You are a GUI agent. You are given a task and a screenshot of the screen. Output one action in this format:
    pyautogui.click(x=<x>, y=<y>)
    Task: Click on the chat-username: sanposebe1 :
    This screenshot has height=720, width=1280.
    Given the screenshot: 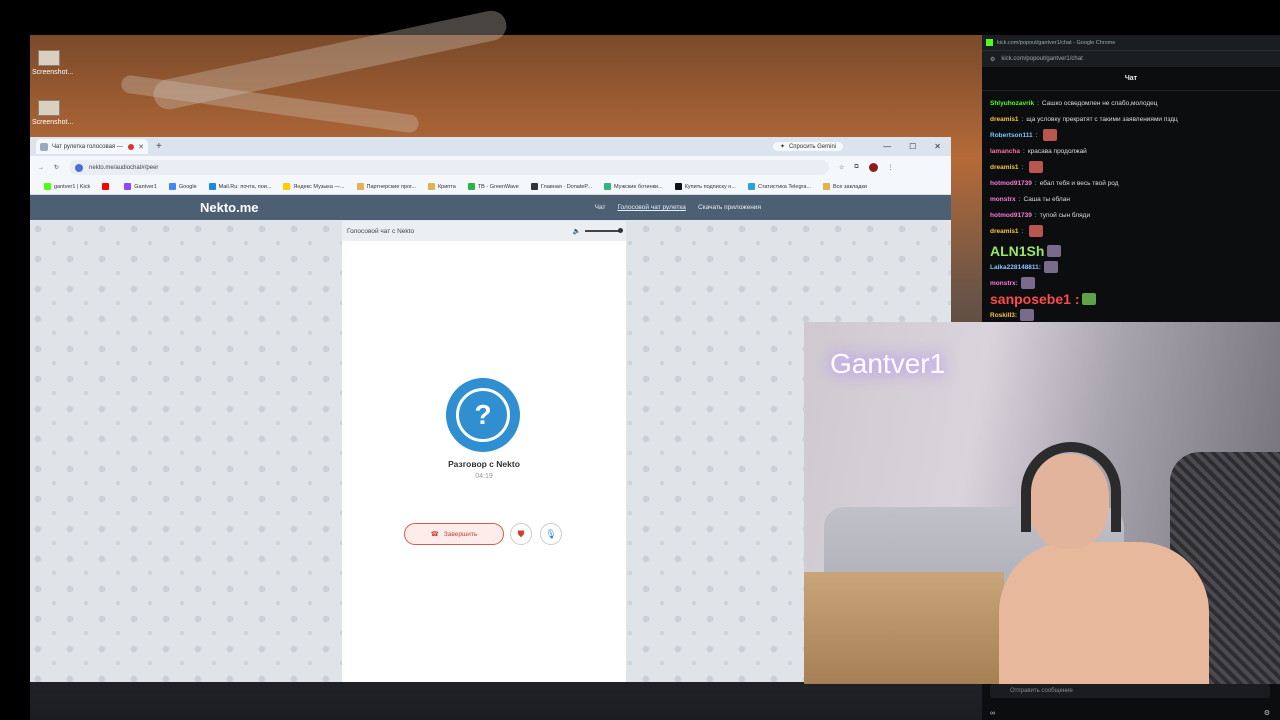 What is the action you would take?
    pyautogui.click(x=1034, y=299)
    